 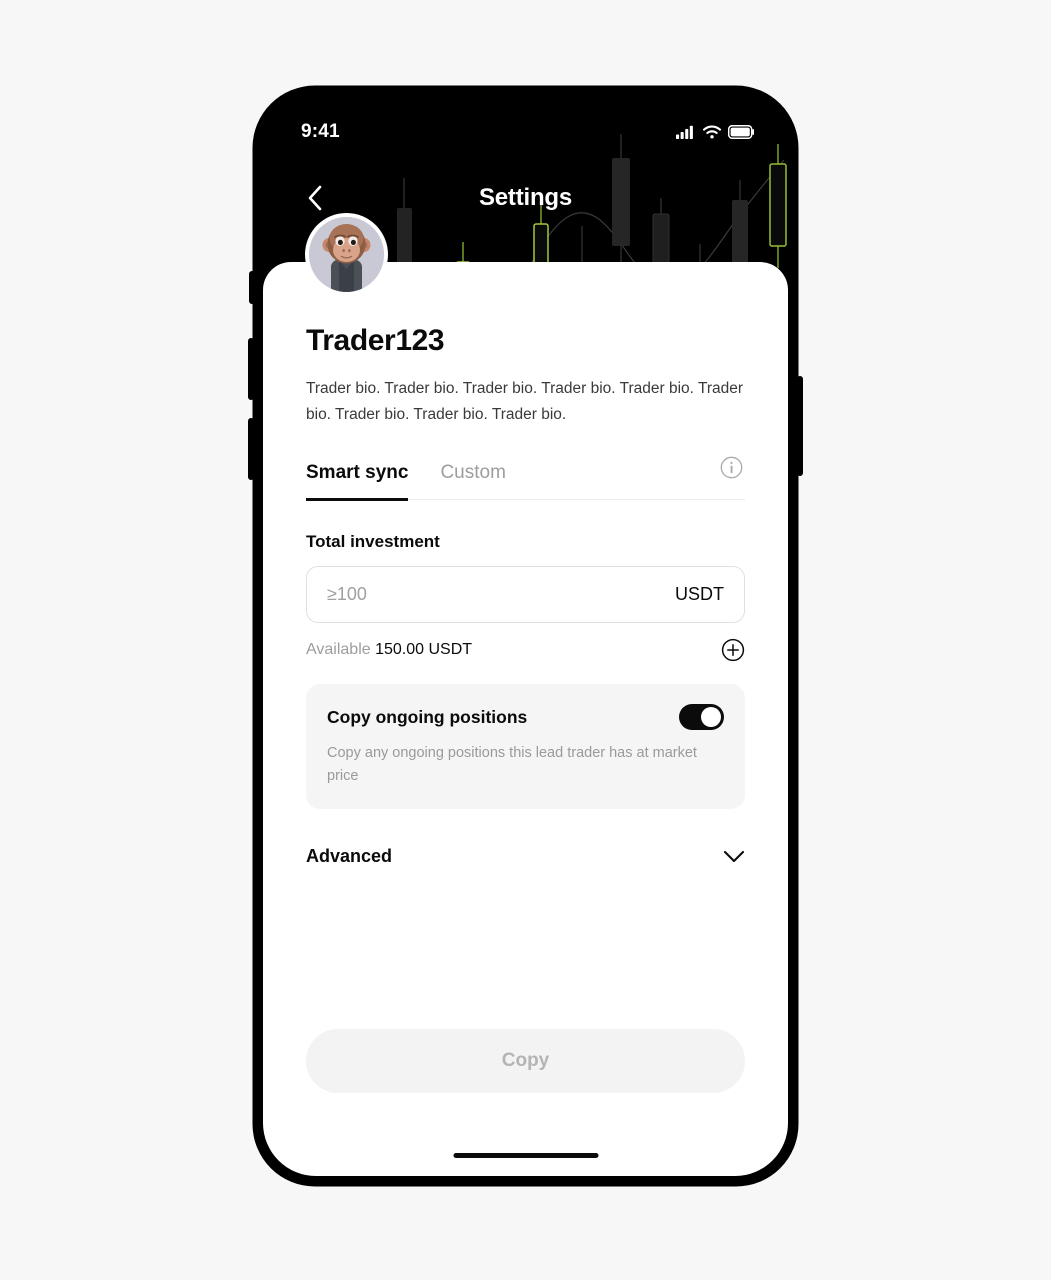 What do you see at coordinates (525, 478) in the screenshot?
I see `tabs: Smart sync Custom` at bounding box center [525, 478].